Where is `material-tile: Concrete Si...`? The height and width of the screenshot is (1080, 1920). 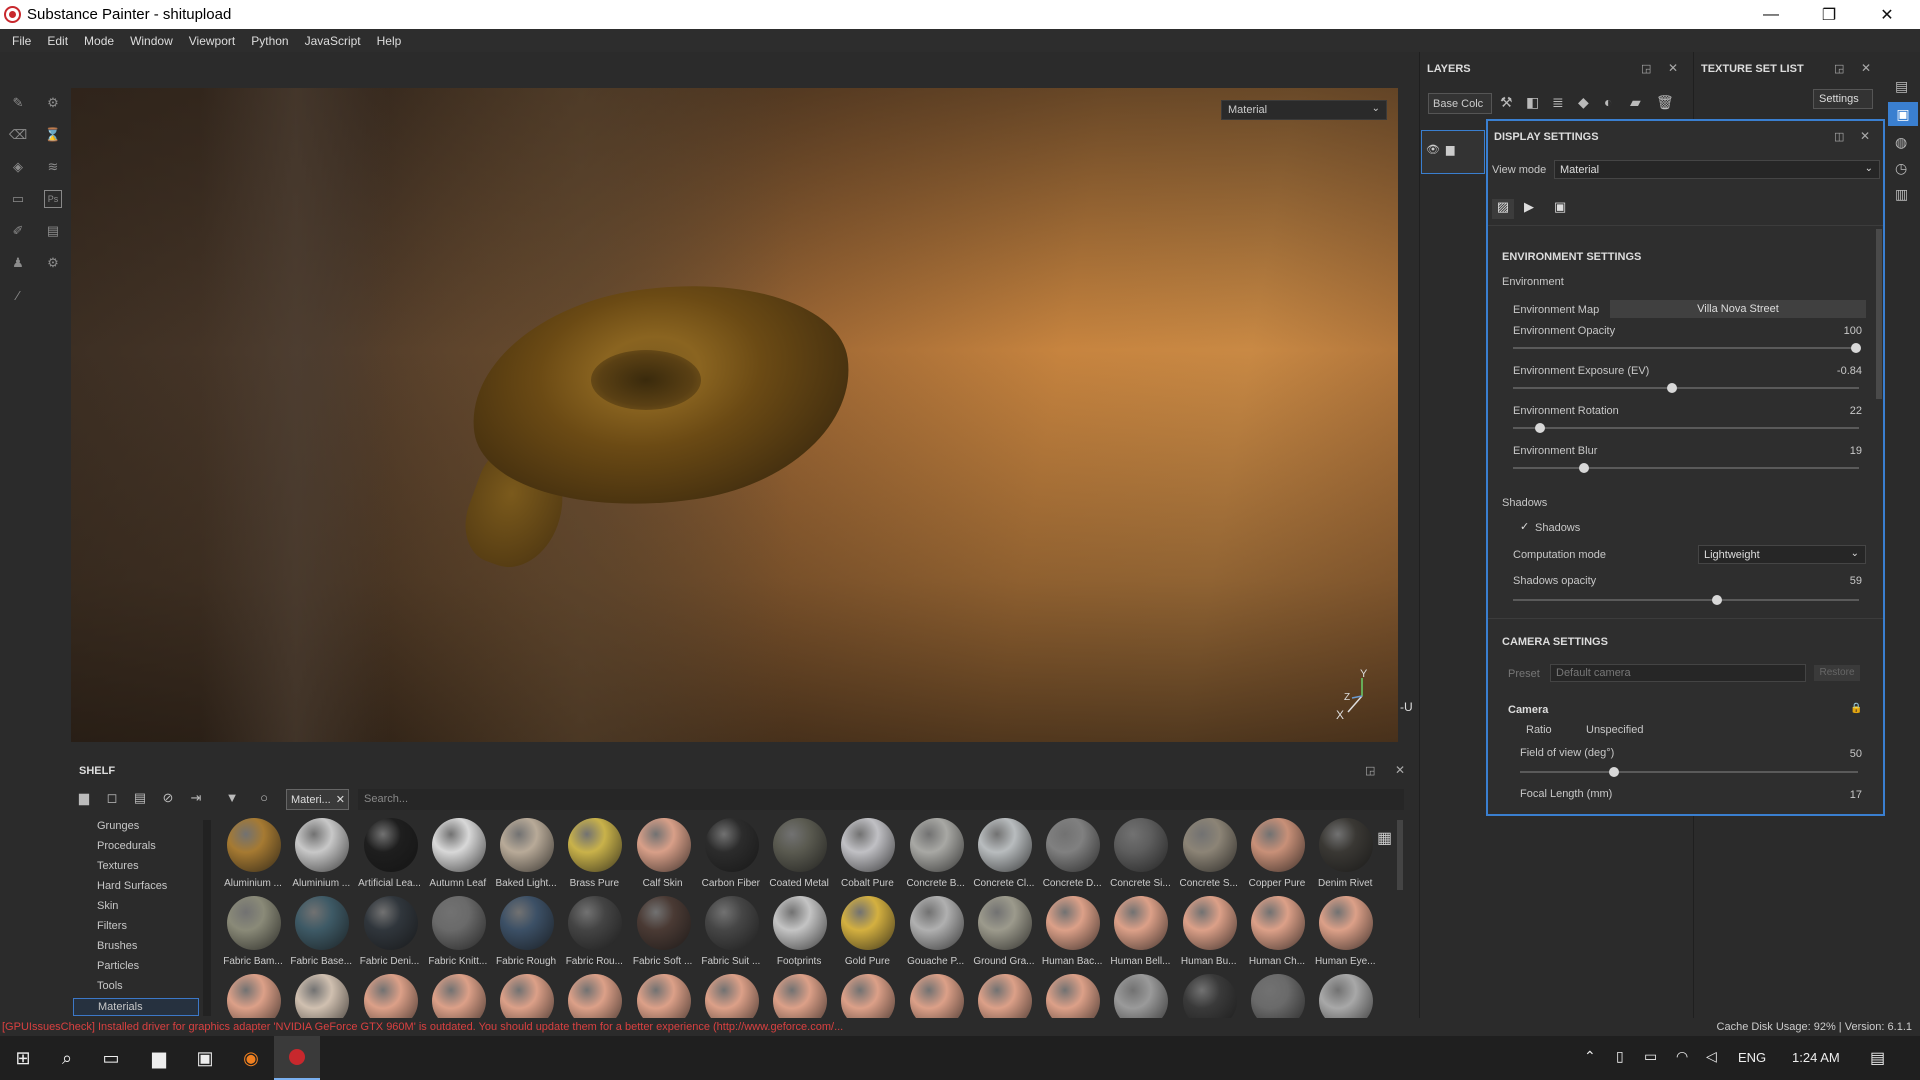
material-tile: Concrete Si... is located at coordinates (1139, 857).